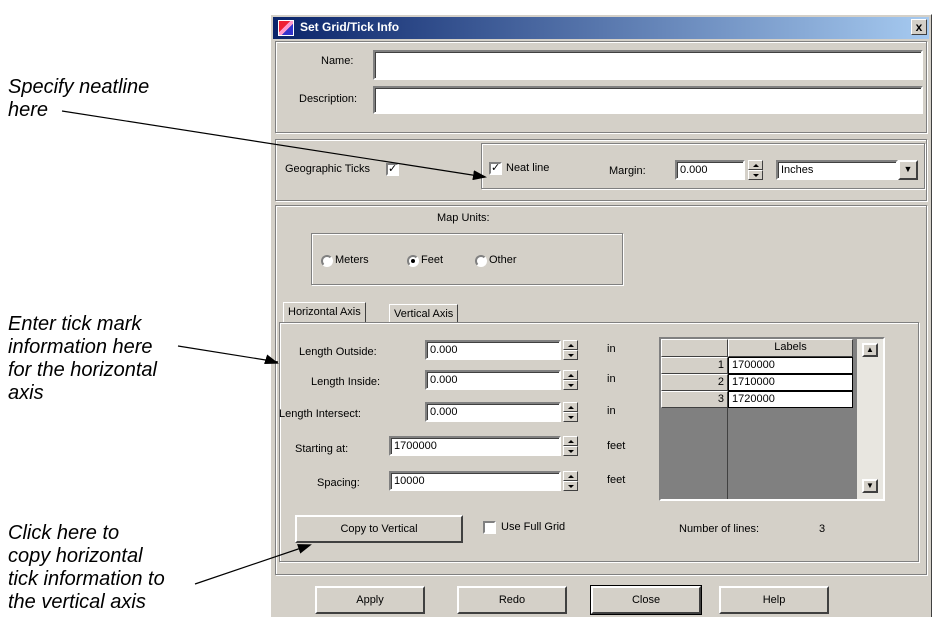 The image size is (932, 617). I want to click on tickmark-arrow, so click(228, 354).